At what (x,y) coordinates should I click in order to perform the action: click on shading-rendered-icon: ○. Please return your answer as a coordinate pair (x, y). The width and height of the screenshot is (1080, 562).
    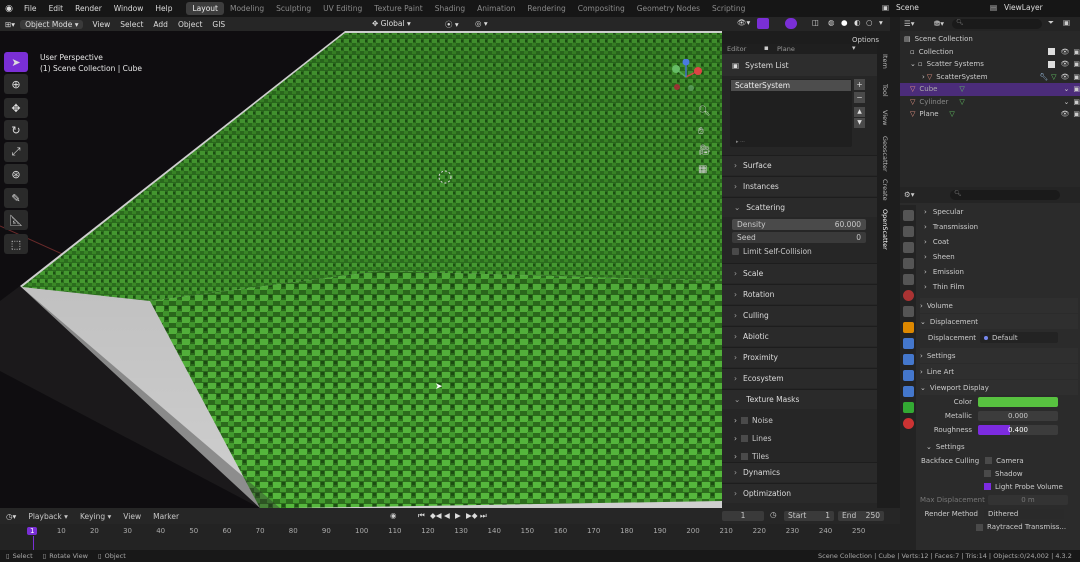
    Looking at the image, I should click on (869, 22).